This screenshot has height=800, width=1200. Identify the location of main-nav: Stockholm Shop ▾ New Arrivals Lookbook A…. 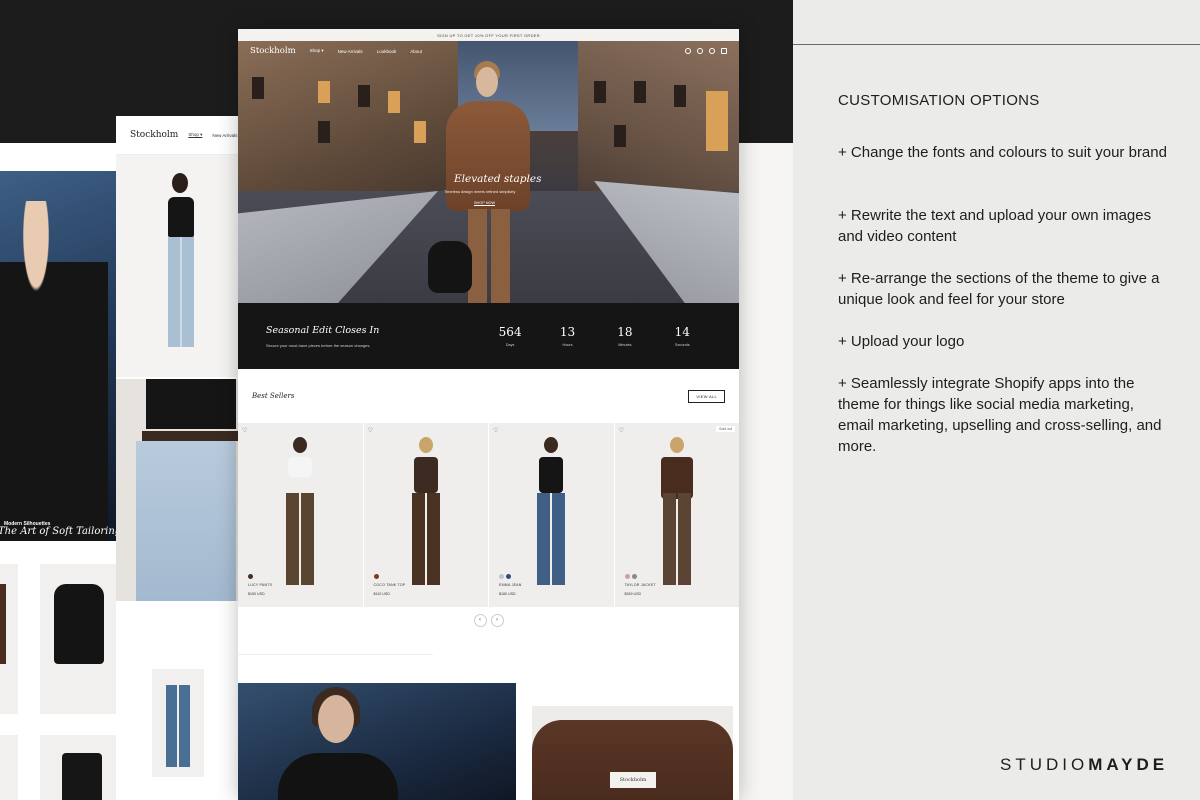
(488, 51).